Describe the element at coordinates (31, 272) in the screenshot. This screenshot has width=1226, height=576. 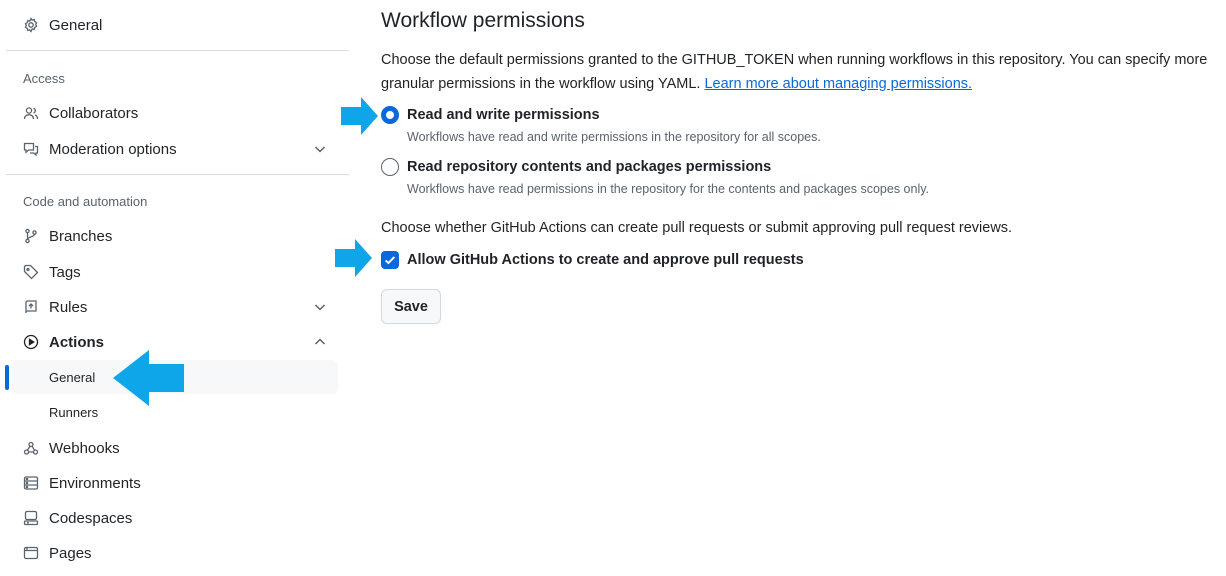
I see `tag-icon` at that location.